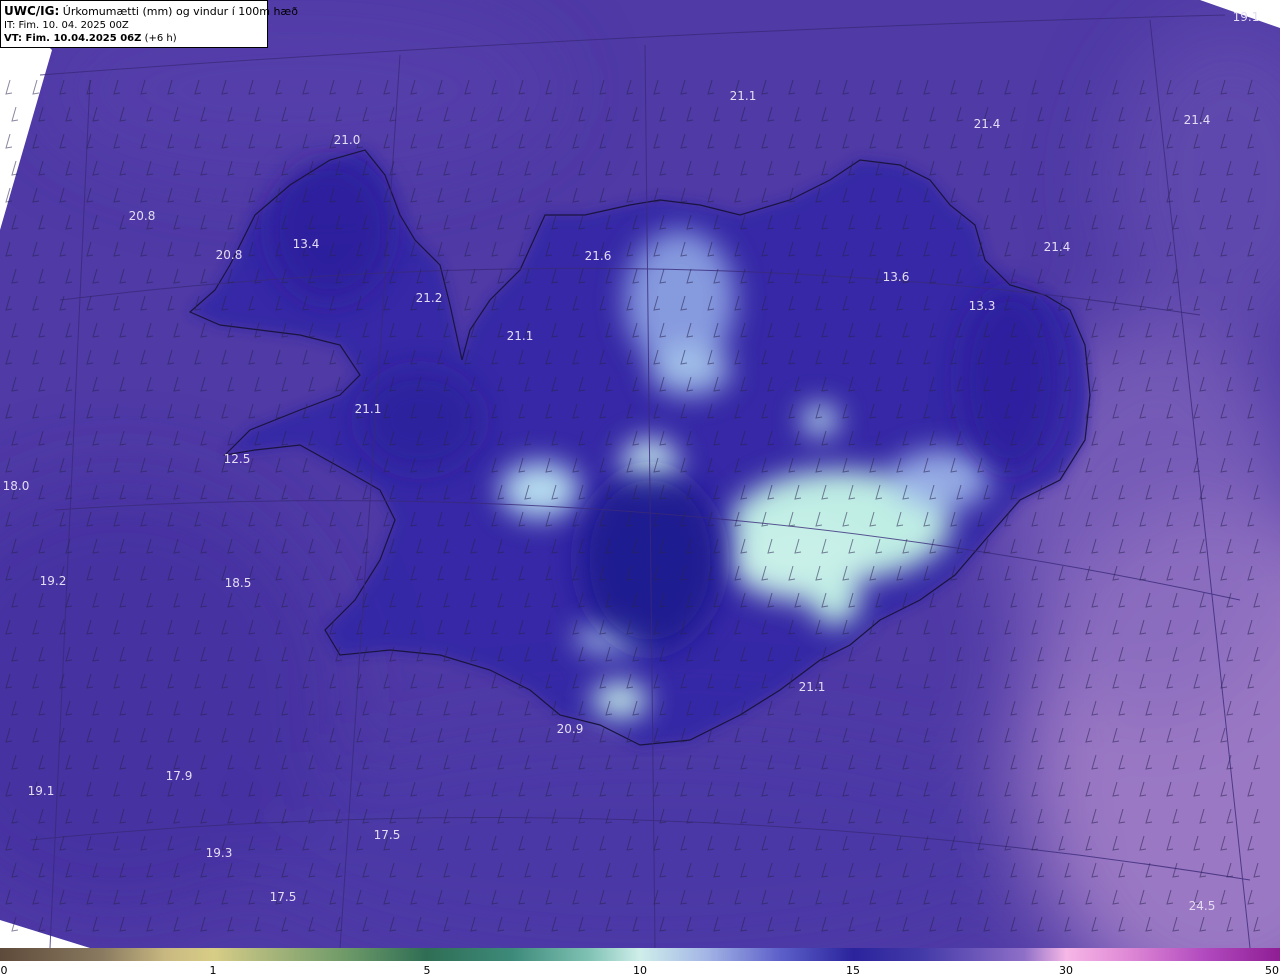 This screenshot has width=1280, height=978. Describe the element at coordinates (1066, 970) in the screenshot. I see `colorbar-tick: 30` at that location.